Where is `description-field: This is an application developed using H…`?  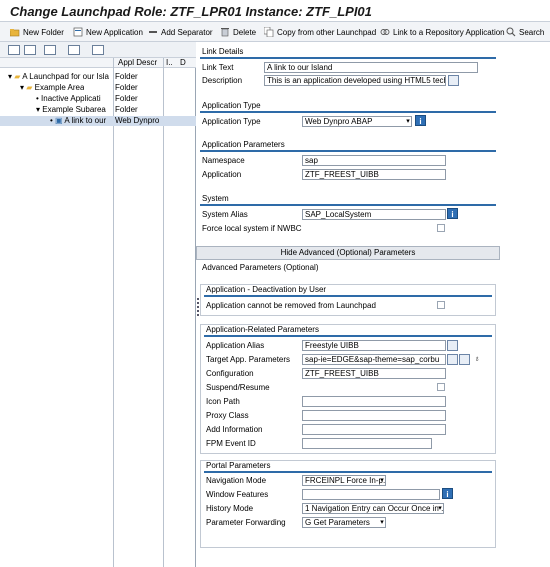
description-field: This is an application developed using H… is located at coordinates (355, 80).